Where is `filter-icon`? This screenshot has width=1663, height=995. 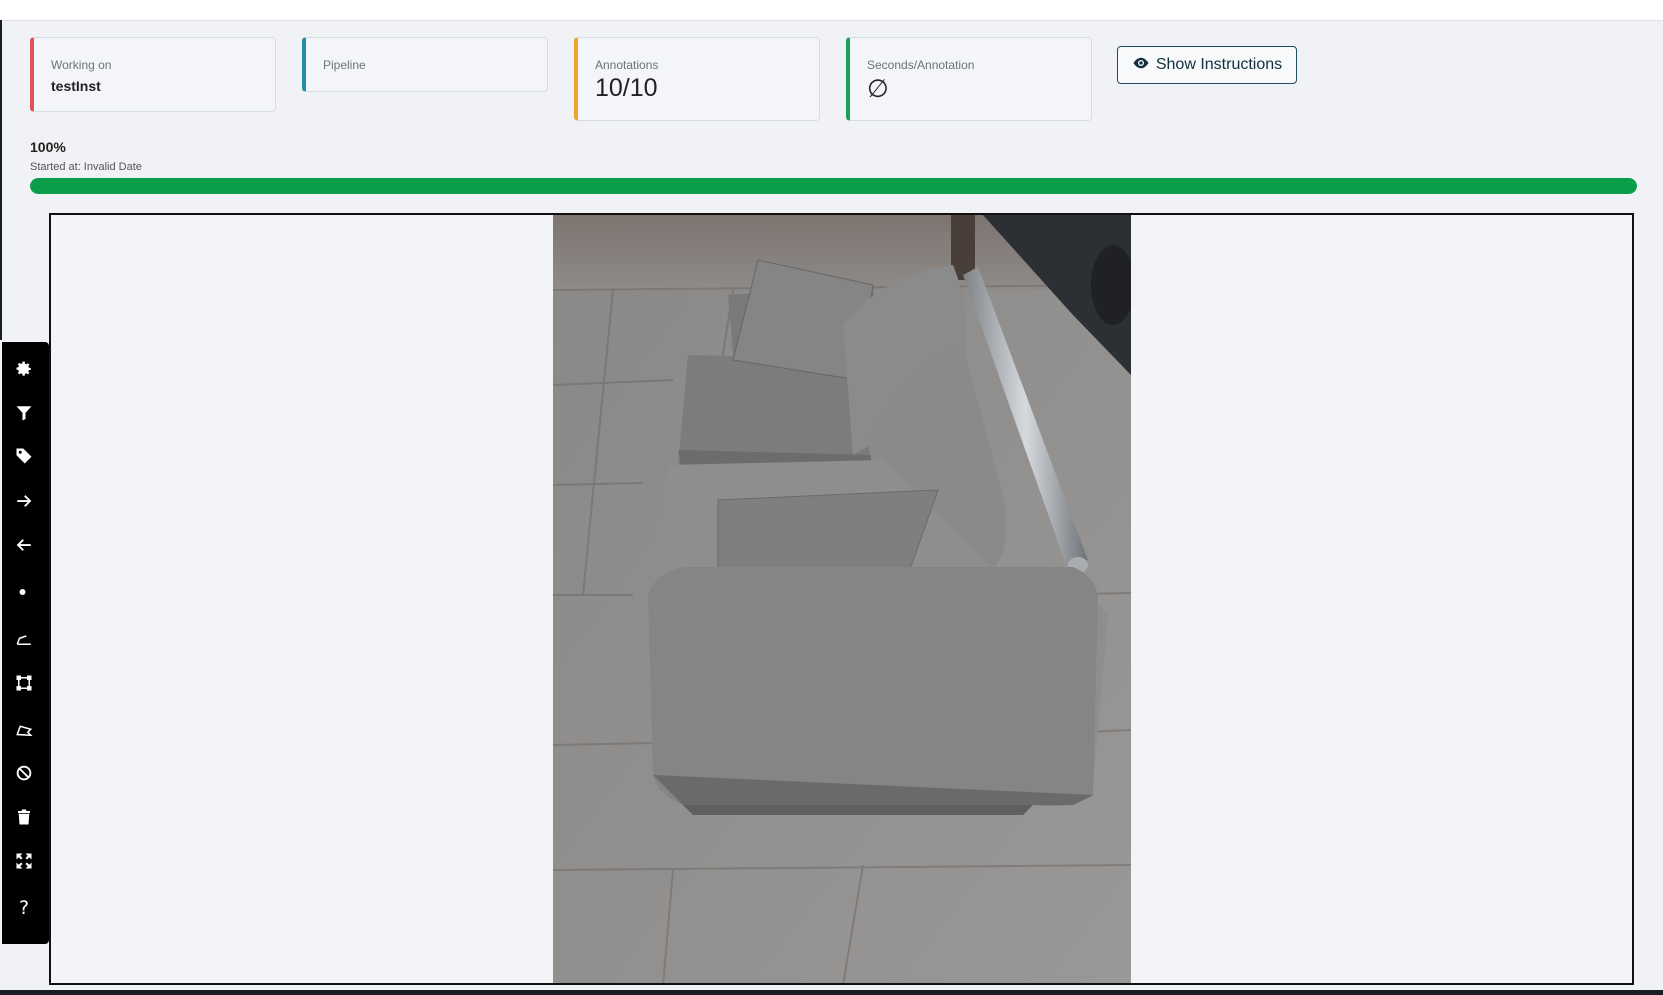
filter-icon is located at coordinates (24, 415).